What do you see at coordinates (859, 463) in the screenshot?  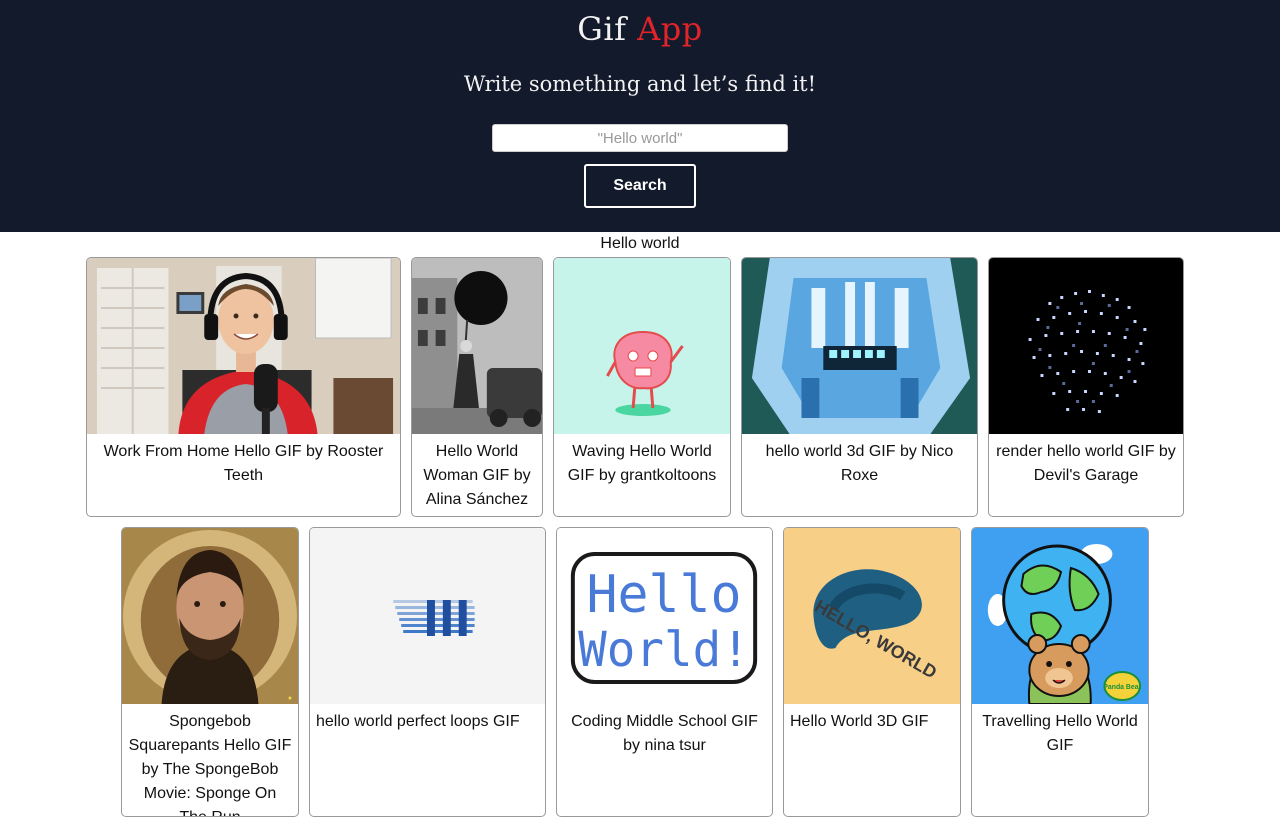 I see `gif-title: hello world 3d GIF by Nico Roxe` at bounding box center [859, 463].